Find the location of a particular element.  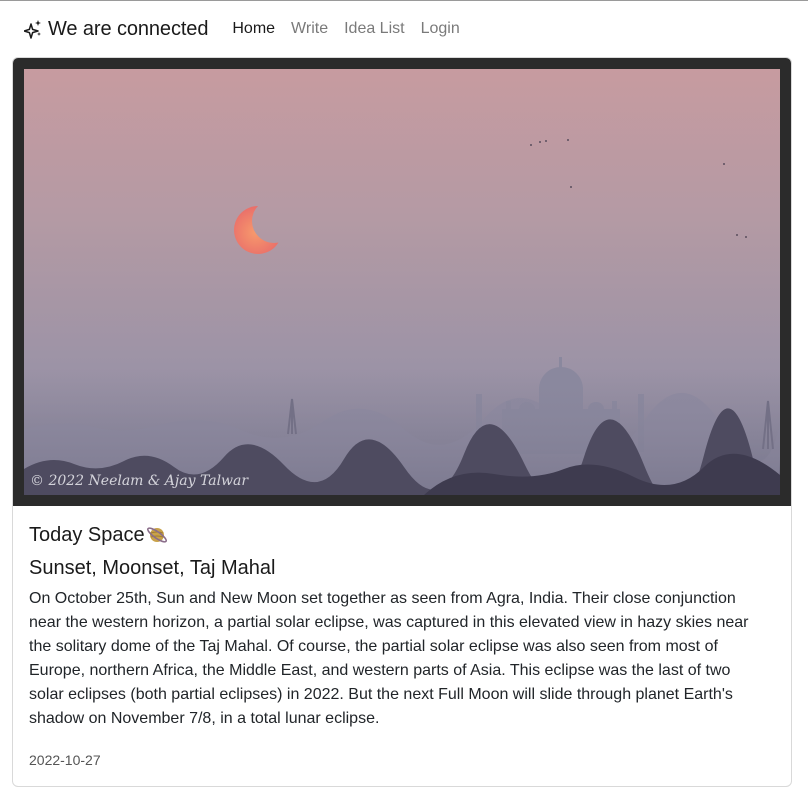

nav-links: Home Write Idea List Login is located at coordinates (353, 29).